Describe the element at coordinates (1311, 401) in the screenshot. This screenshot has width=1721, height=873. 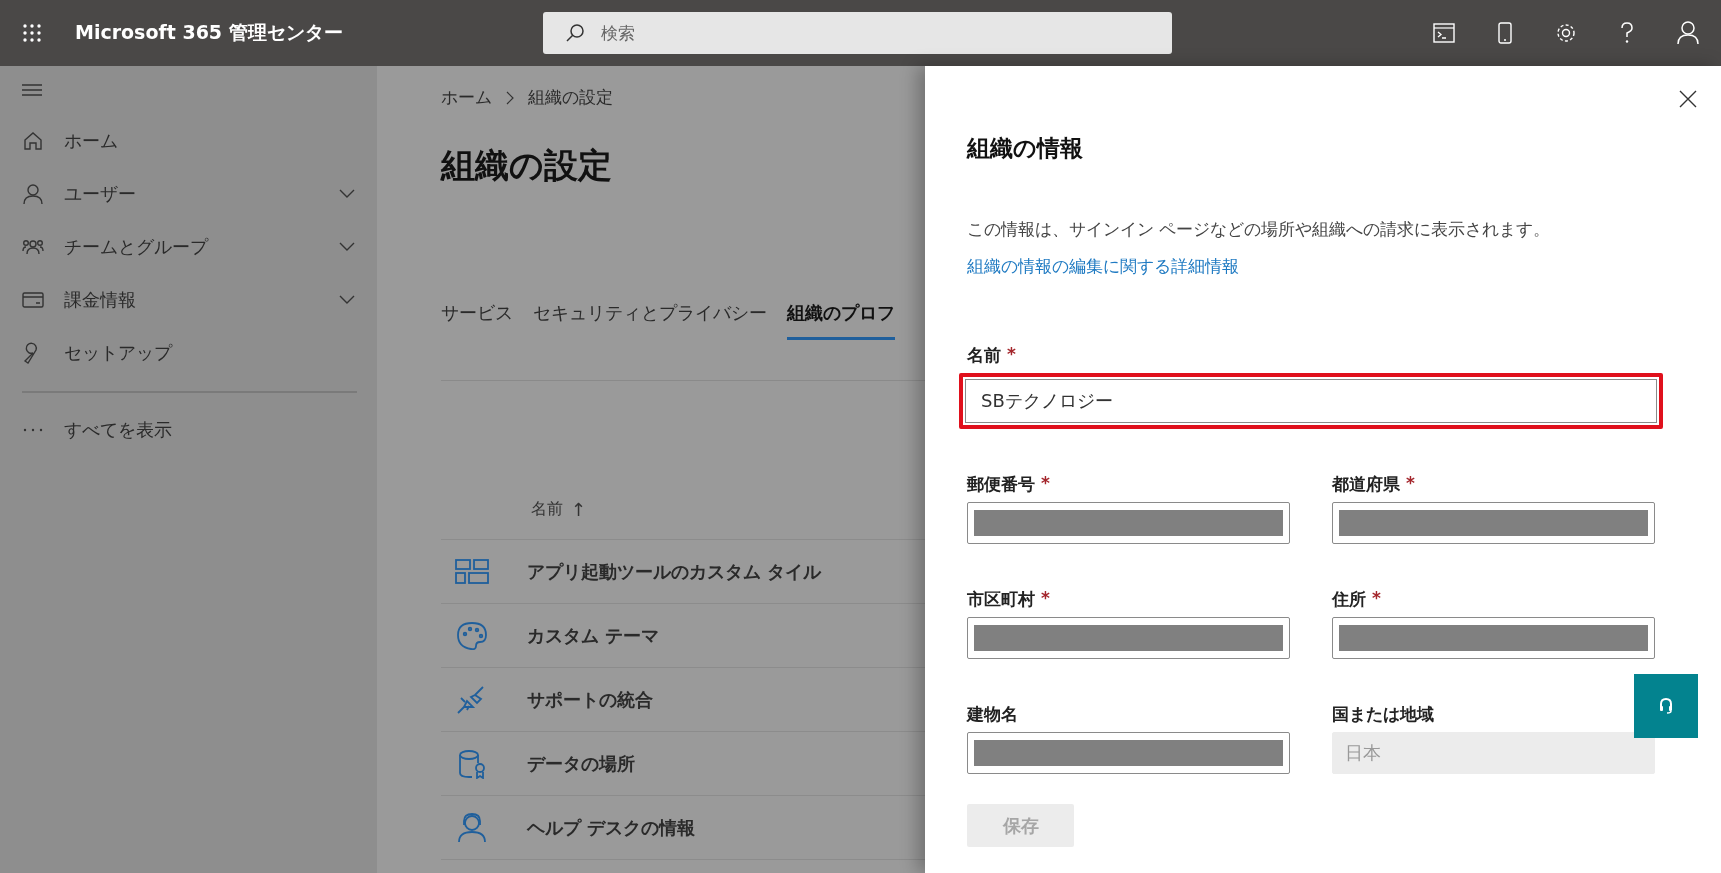
I see `text-field: SBテクノロジー` at that location.